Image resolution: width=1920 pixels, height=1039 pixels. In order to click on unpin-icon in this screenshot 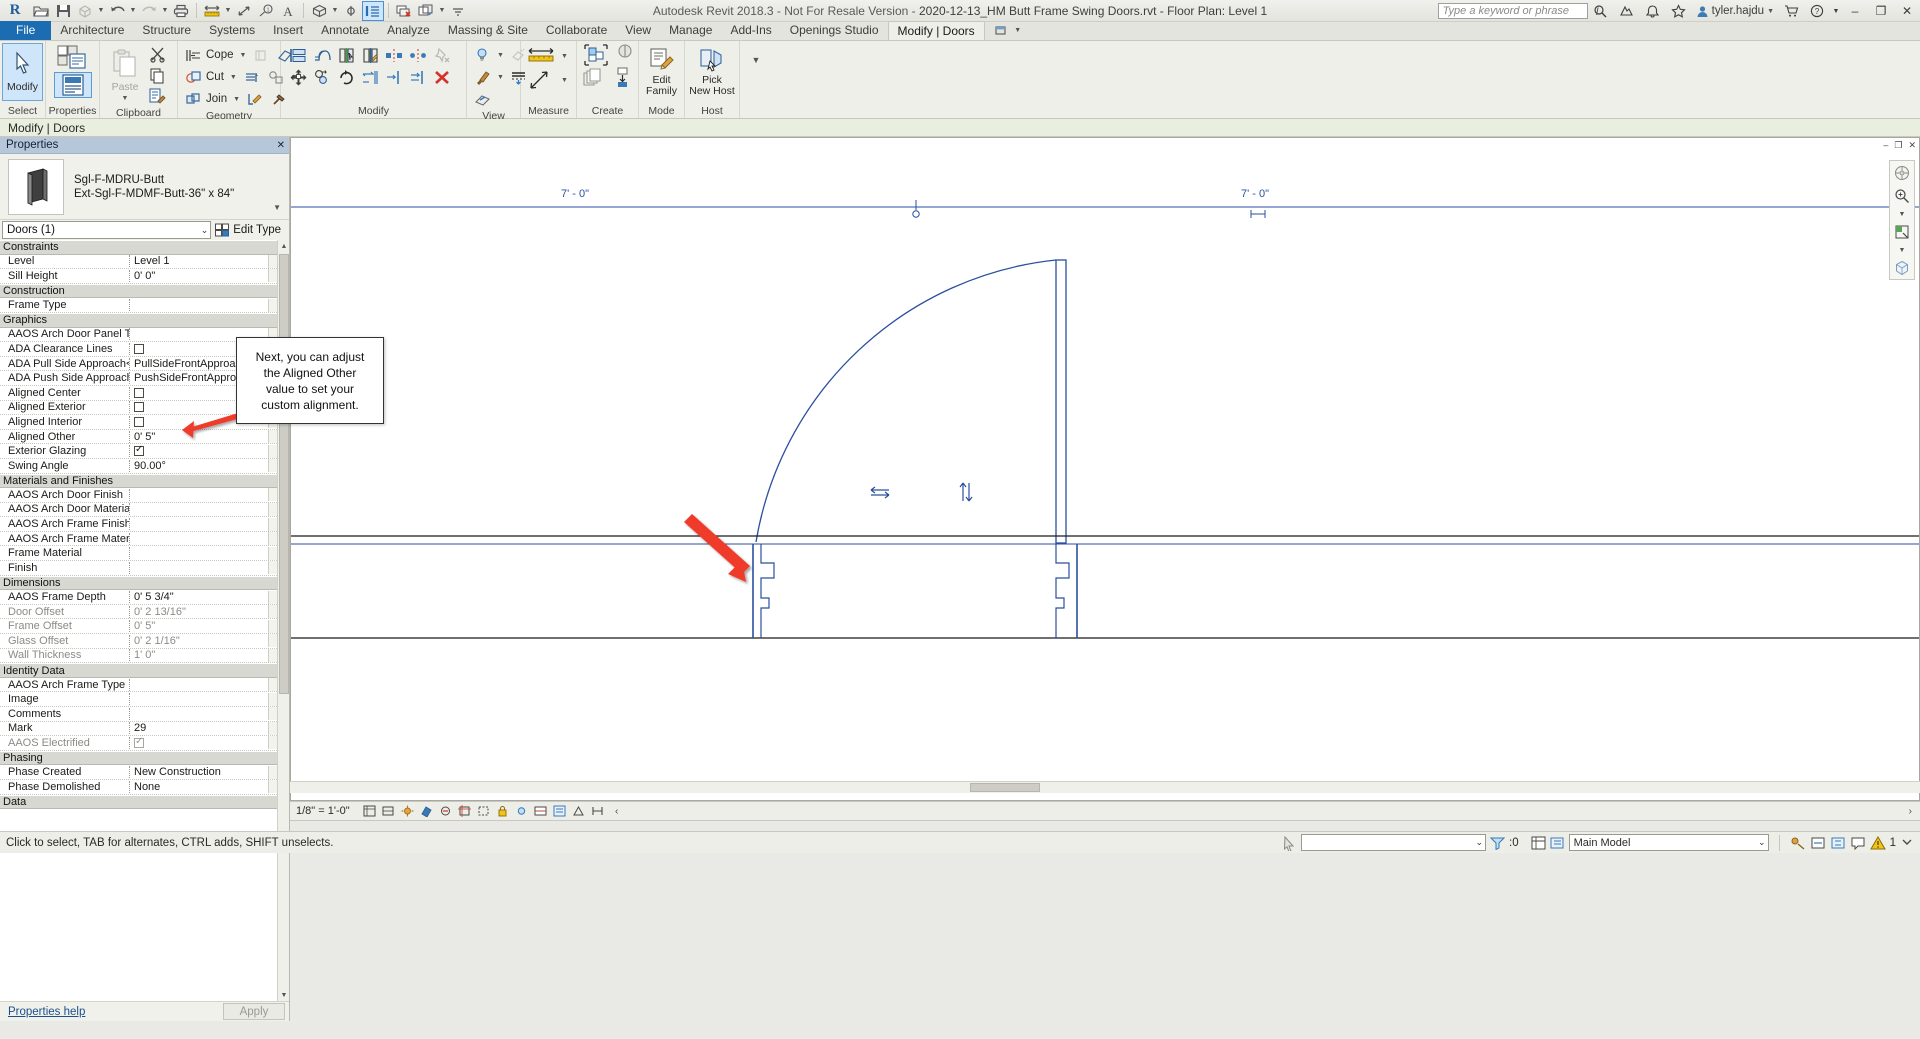, I will do `click(442, 55)`.